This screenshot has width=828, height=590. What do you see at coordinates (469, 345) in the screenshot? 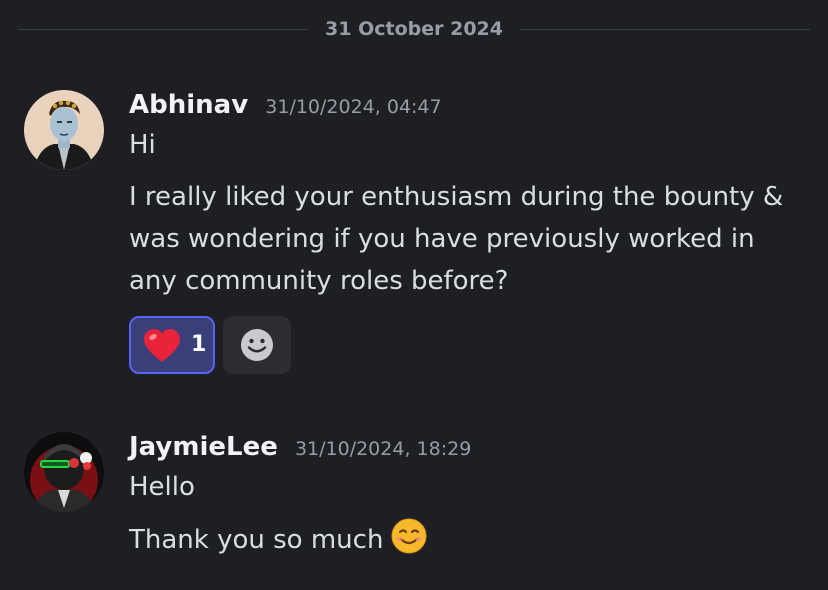
I see `reactions-bar: 1` at bounding box center [469, 345].